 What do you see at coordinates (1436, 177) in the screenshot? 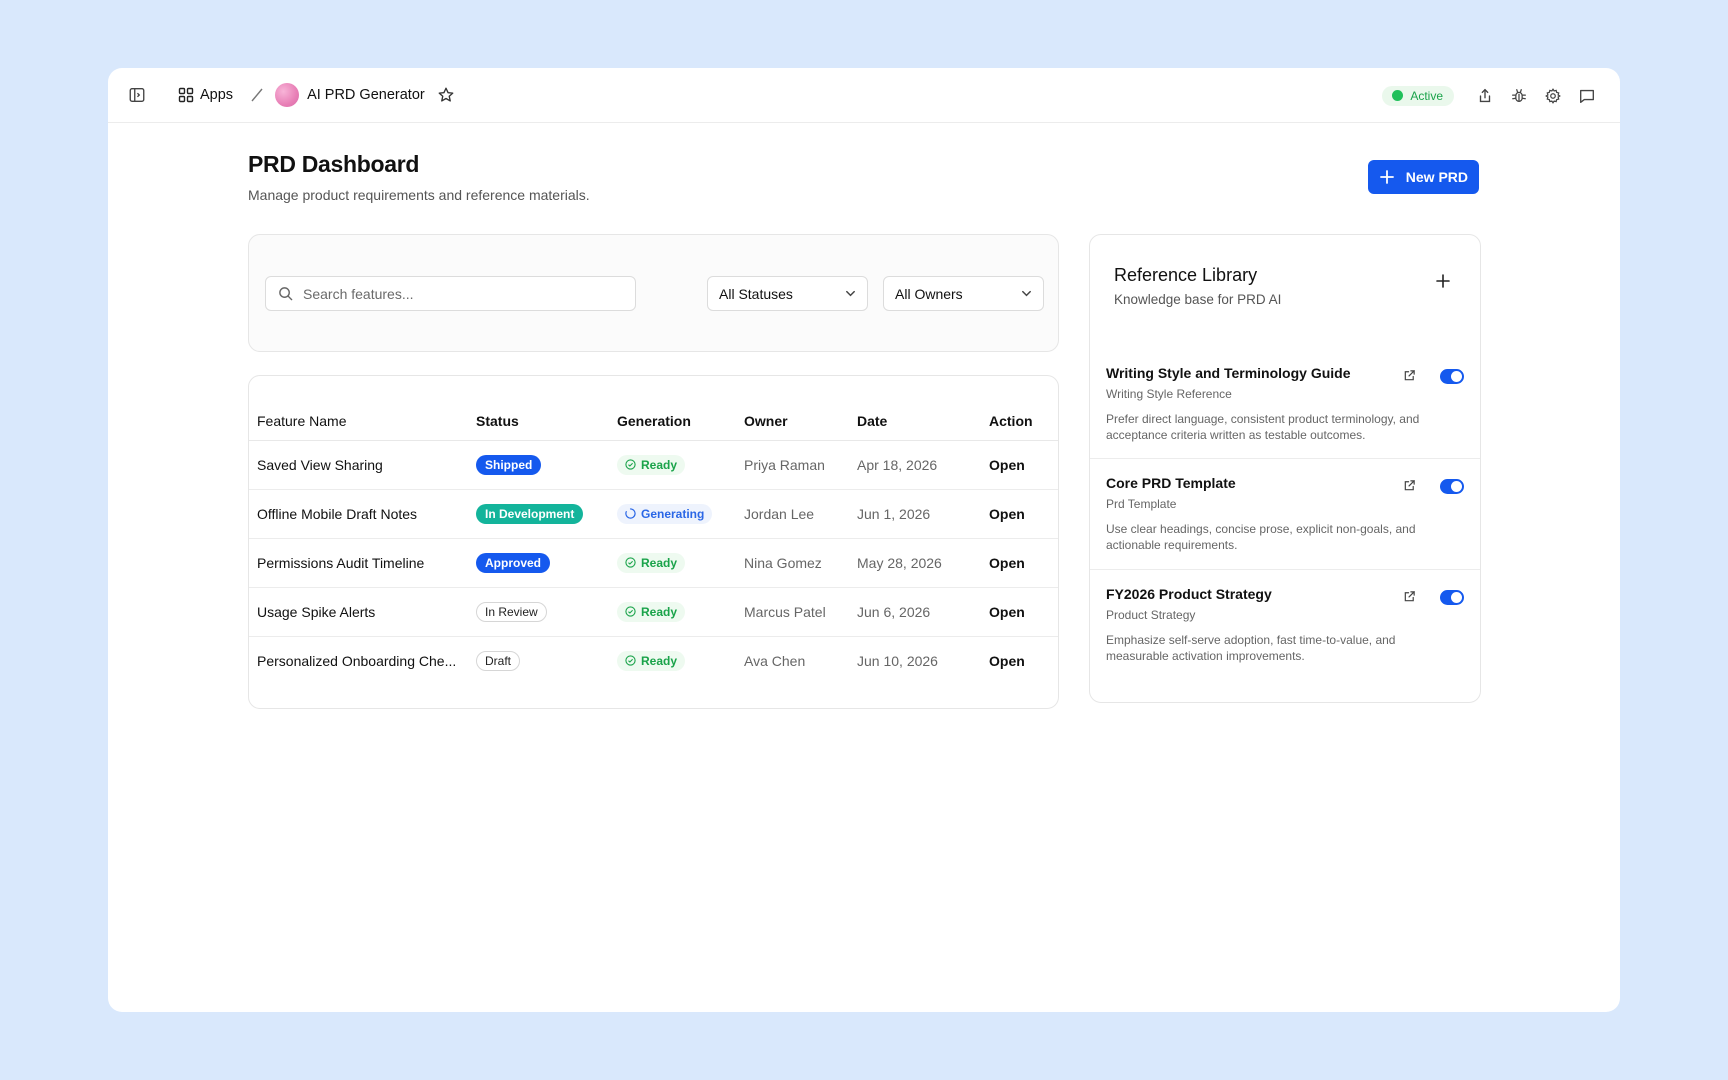
I see `new-prd-label: New PRD` at bounding box center [1436, 177].